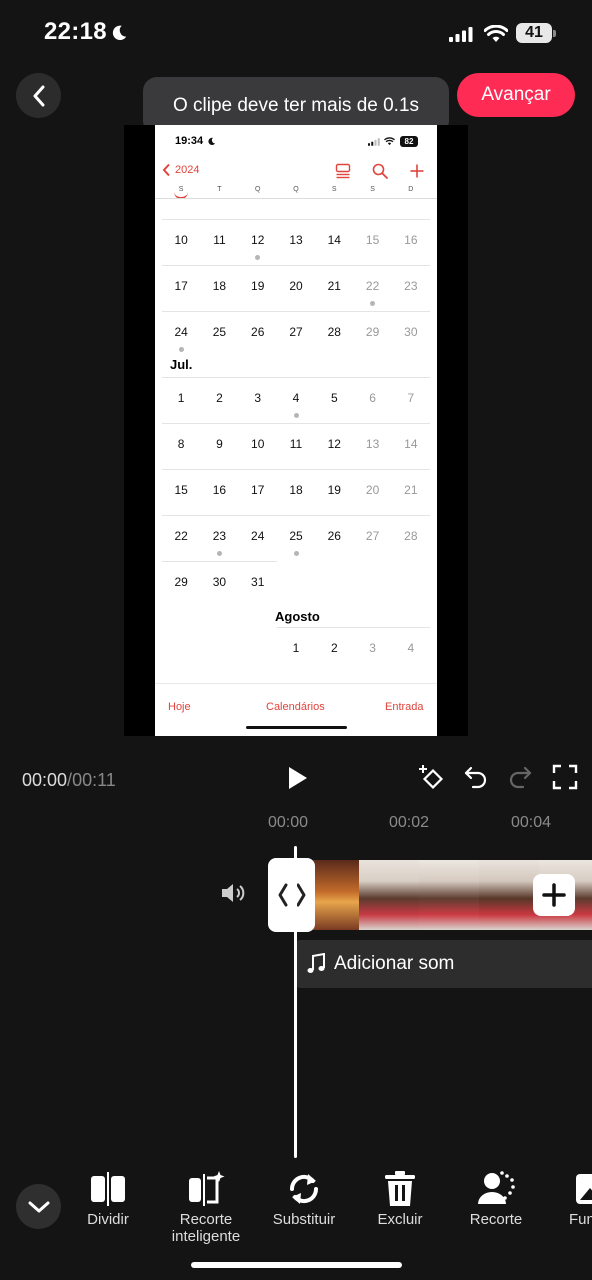  Describe the element at coordinates (233, 893) in the screenshot. I see `speaker-icon` at that location.